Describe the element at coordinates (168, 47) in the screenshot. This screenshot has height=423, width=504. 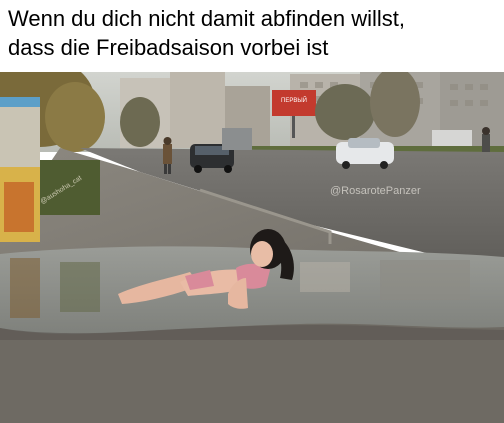
I see `caption-line-2: dass die Freibadsaison vorbei ist` at that location.